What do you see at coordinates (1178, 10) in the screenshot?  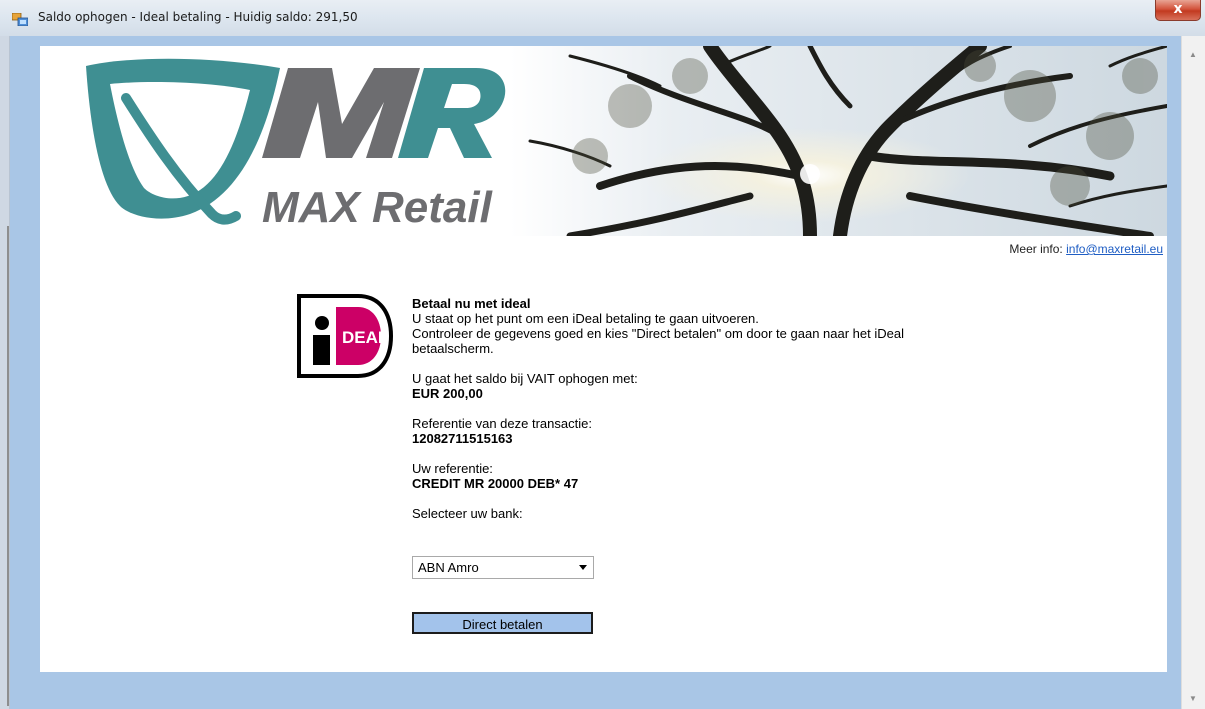 I see `close-button: x` at bounding box center [1178, 10].